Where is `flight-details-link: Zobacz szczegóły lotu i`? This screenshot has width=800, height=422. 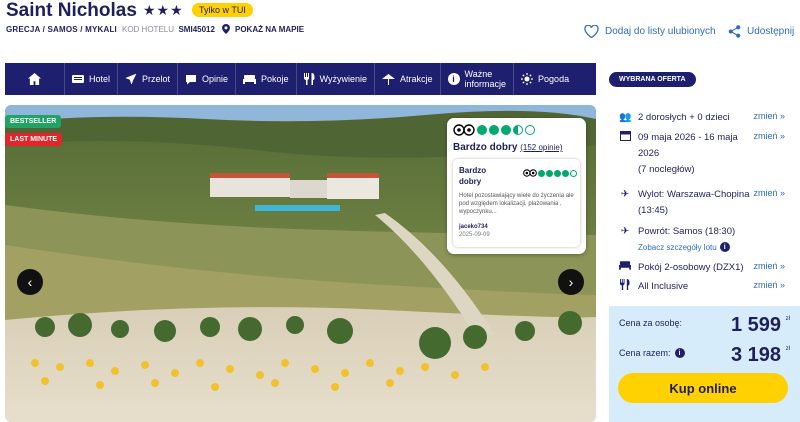
flight-details-link: Zobacz szczegóły lotu i is located at coordinates (684, 247).